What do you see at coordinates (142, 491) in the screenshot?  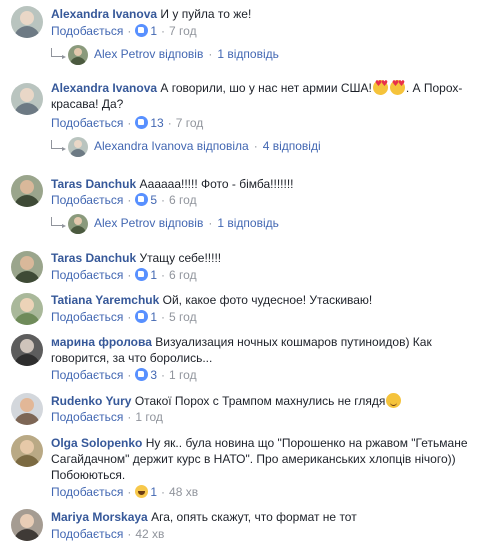 I see `haha-reaction-icon` at bounding box center [142, 491].